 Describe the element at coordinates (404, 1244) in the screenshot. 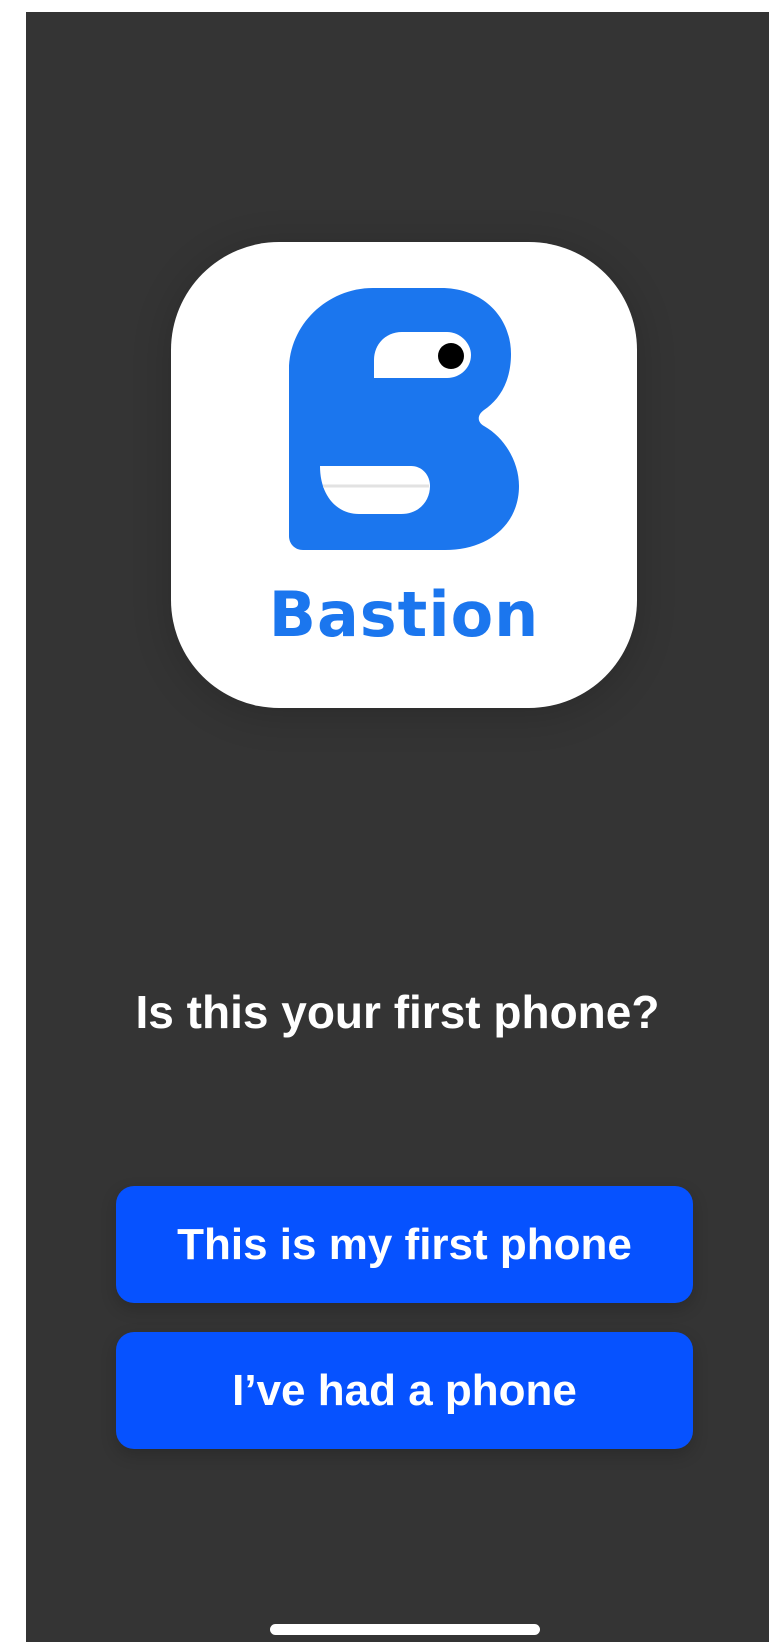

I see `first-phone-button: This is my first phone` at that location.